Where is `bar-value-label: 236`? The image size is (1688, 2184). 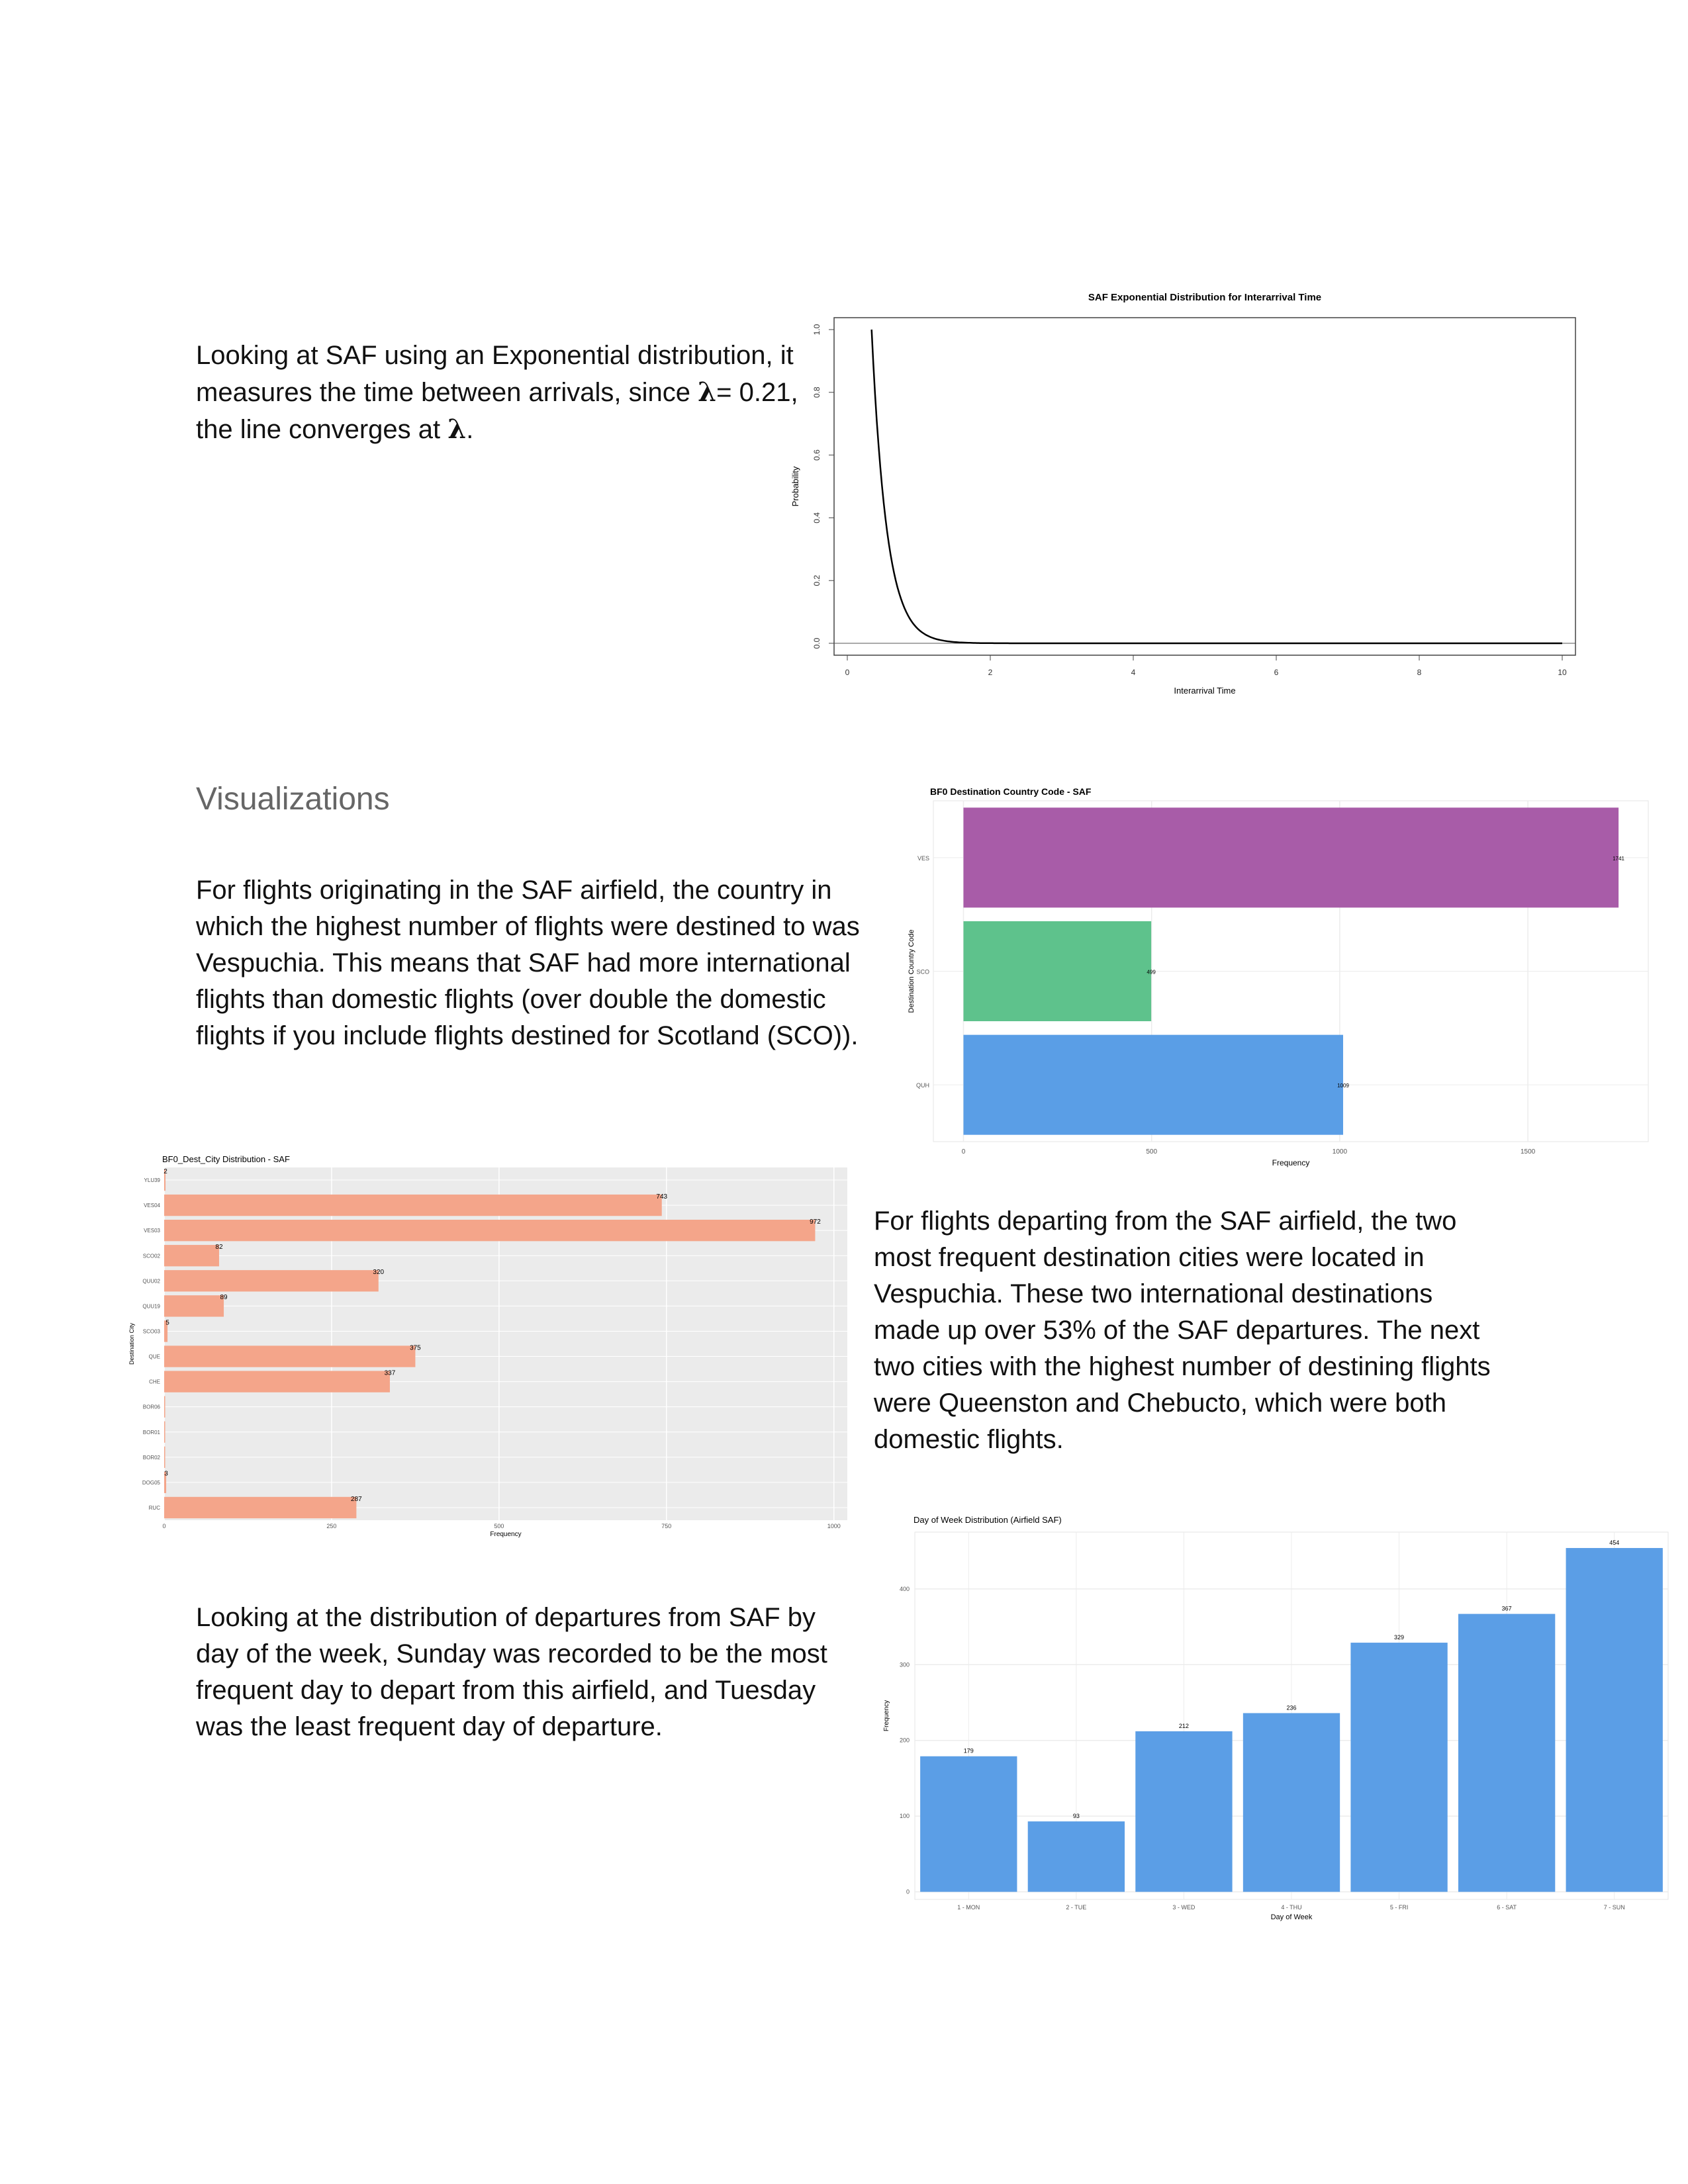 bar-value-label: 236 is located at coordinates (1291, 1707).